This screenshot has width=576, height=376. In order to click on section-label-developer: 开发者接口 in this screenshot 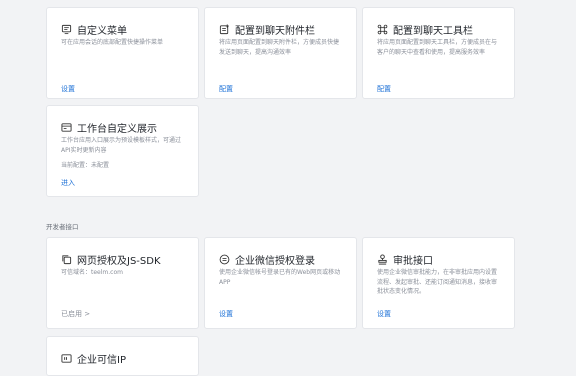, I will do `click(62, 227)`.